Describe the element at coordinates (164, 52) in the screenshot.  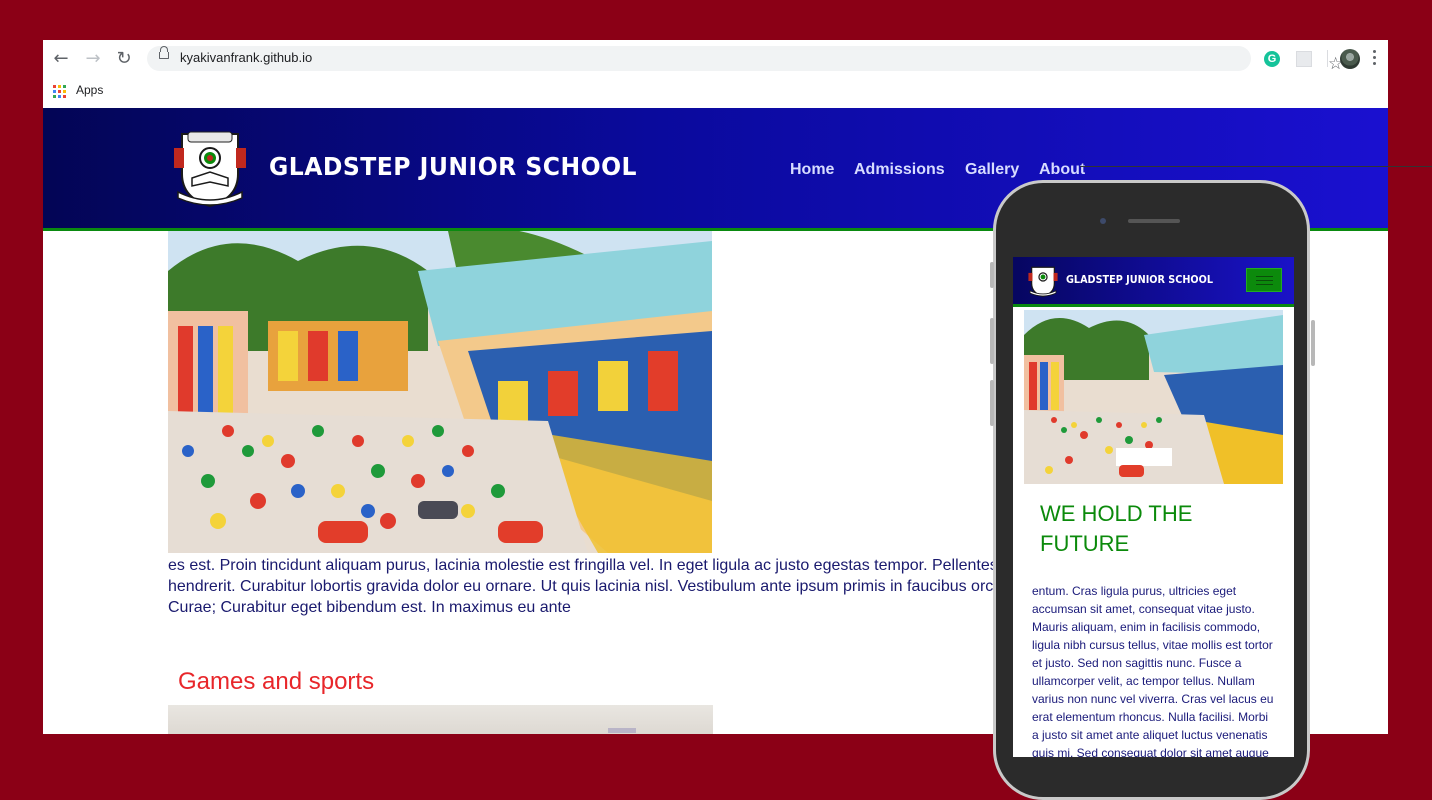
I see `lock-icon` at that location.